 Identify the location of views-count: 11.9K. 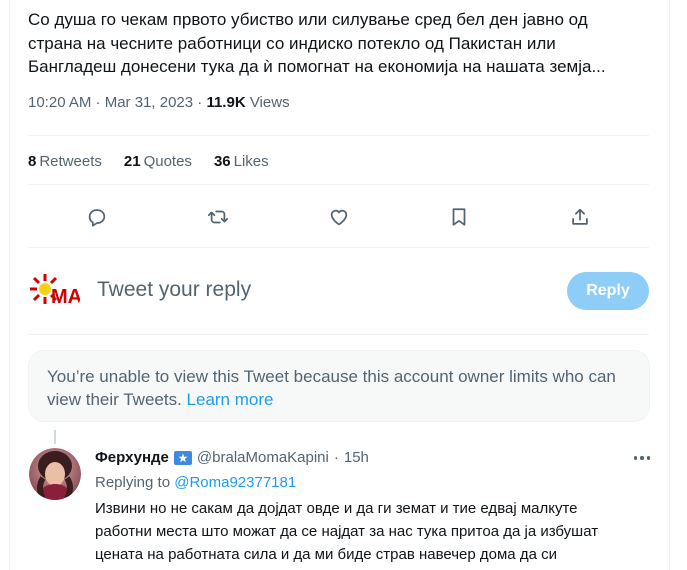
(226, 102).